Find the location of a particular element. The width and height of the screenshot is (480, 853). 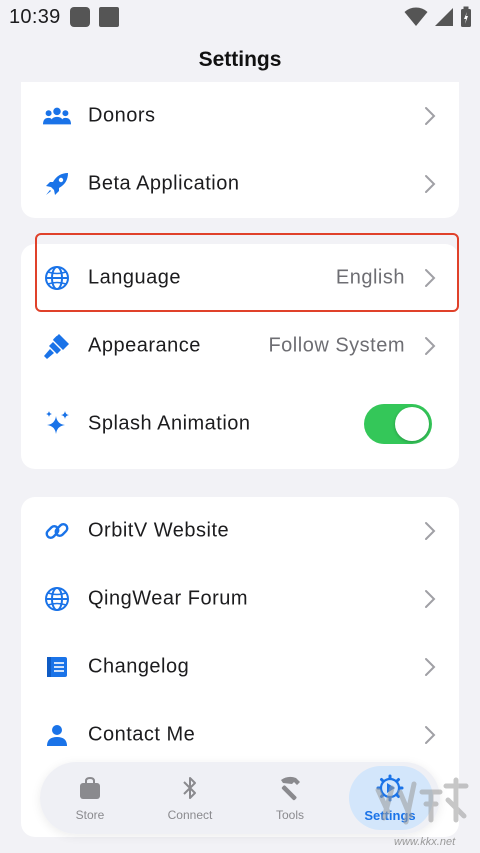

wifi-icon is located at coordinates (416, 16).